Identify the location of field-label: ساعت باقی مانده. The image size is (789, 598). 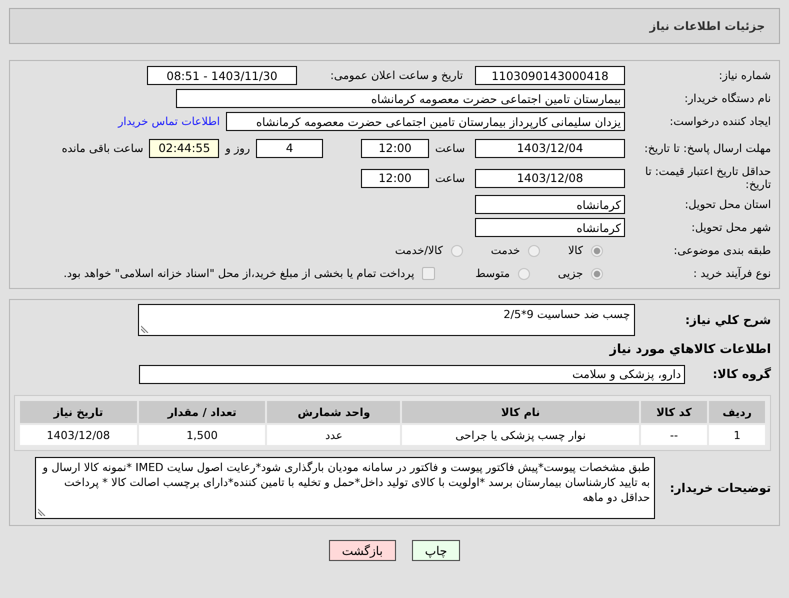
(103, 148).